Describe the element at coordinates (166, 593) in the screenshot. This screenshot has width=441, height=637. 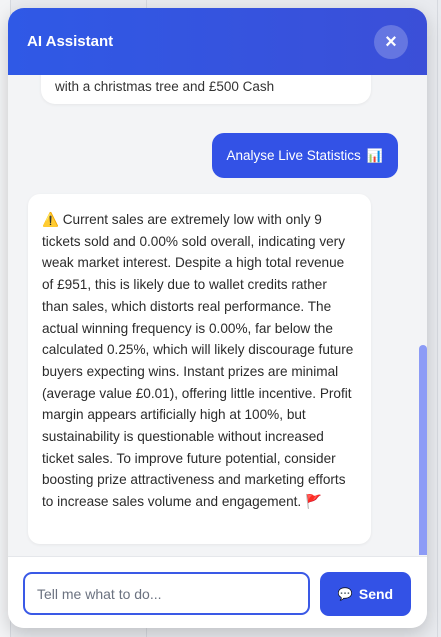
I see `message-input` at that location.